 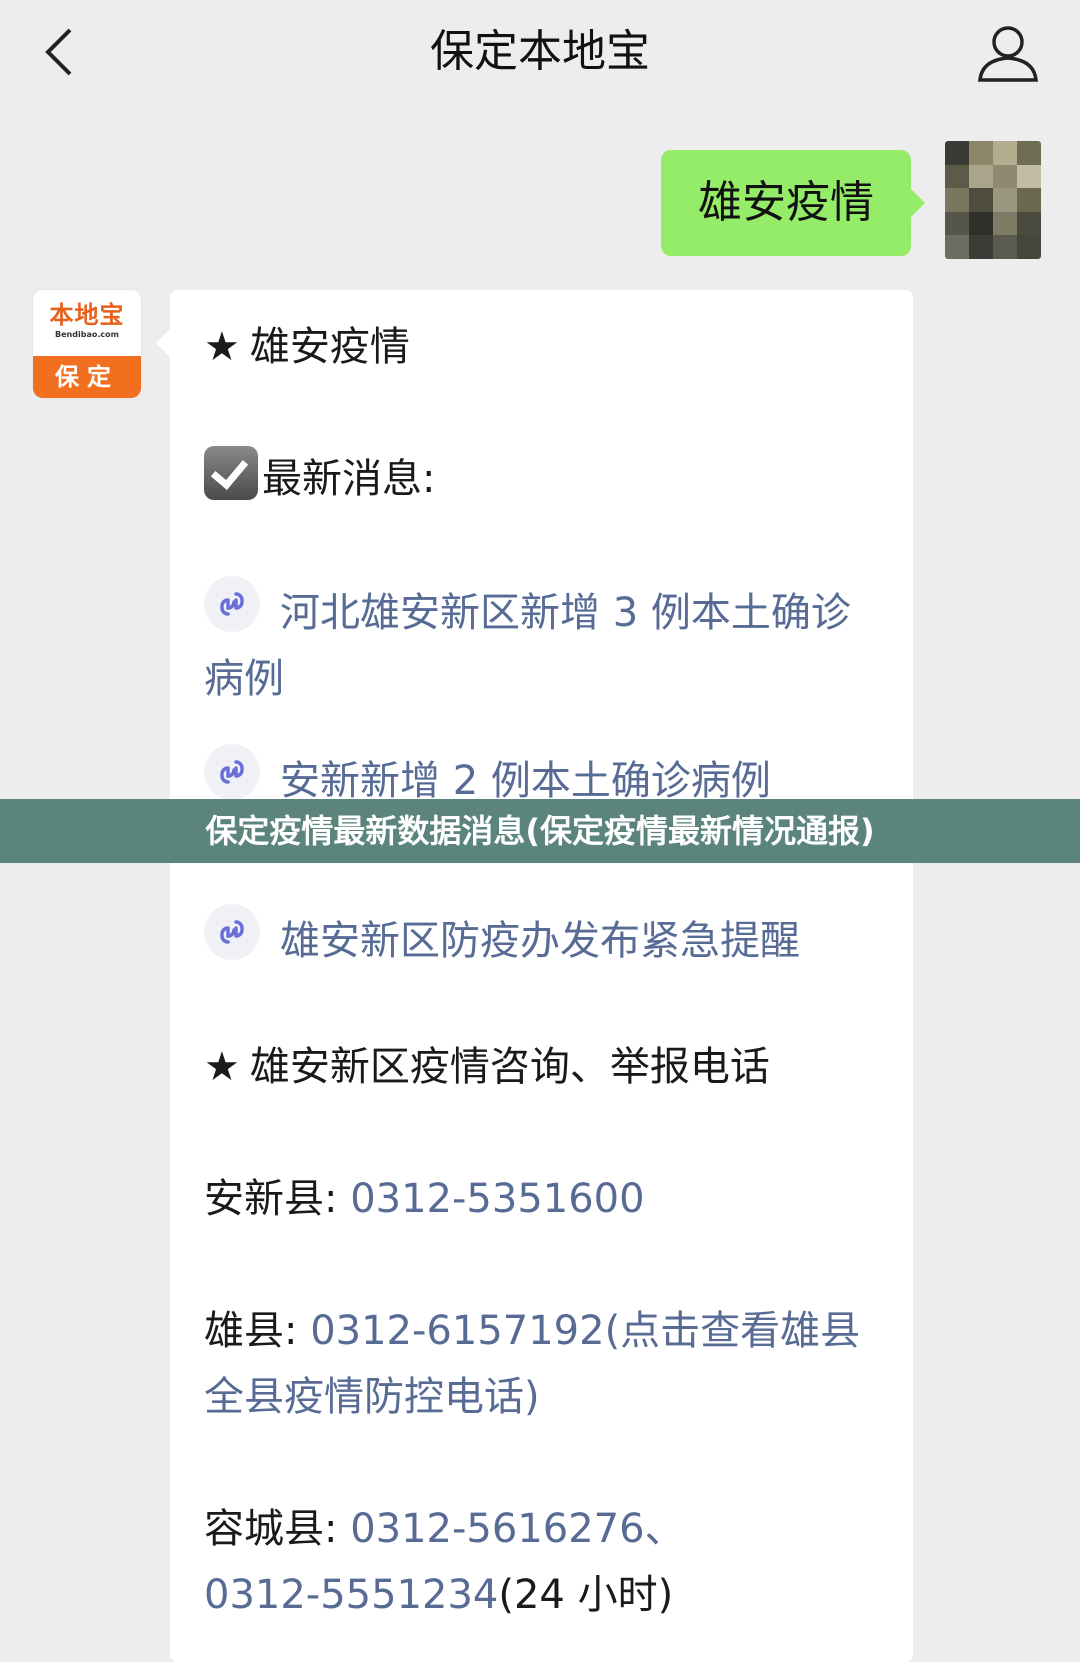 I want to click on logo-city-text: 保定, so click(x=87, y=377).